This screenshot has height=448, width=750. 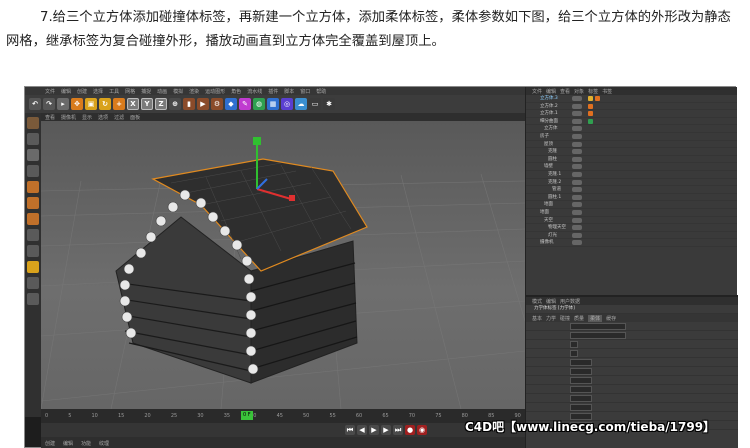 What do you see at coordinates (33, 283) in the screenshot?
I see `lock-icon` at bounding box center [33, 283].